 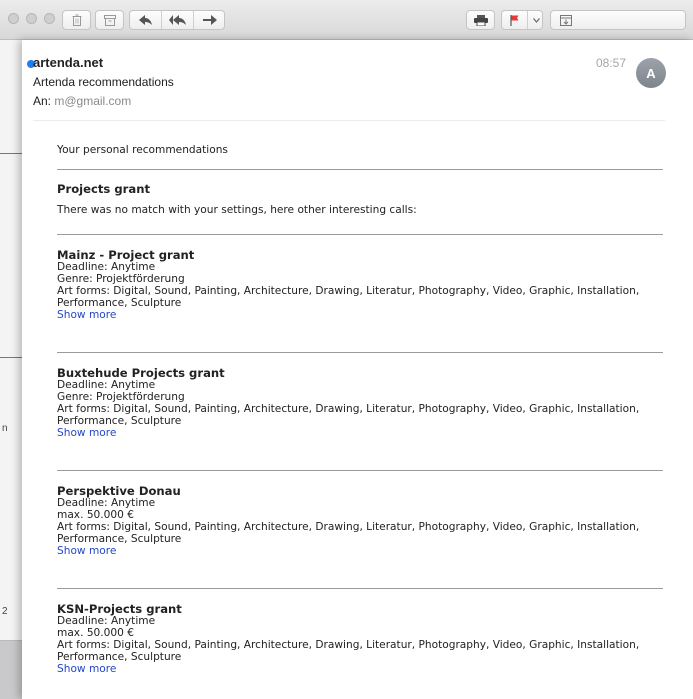 I want to click on flag-button-group, so click(x=522, y=20).